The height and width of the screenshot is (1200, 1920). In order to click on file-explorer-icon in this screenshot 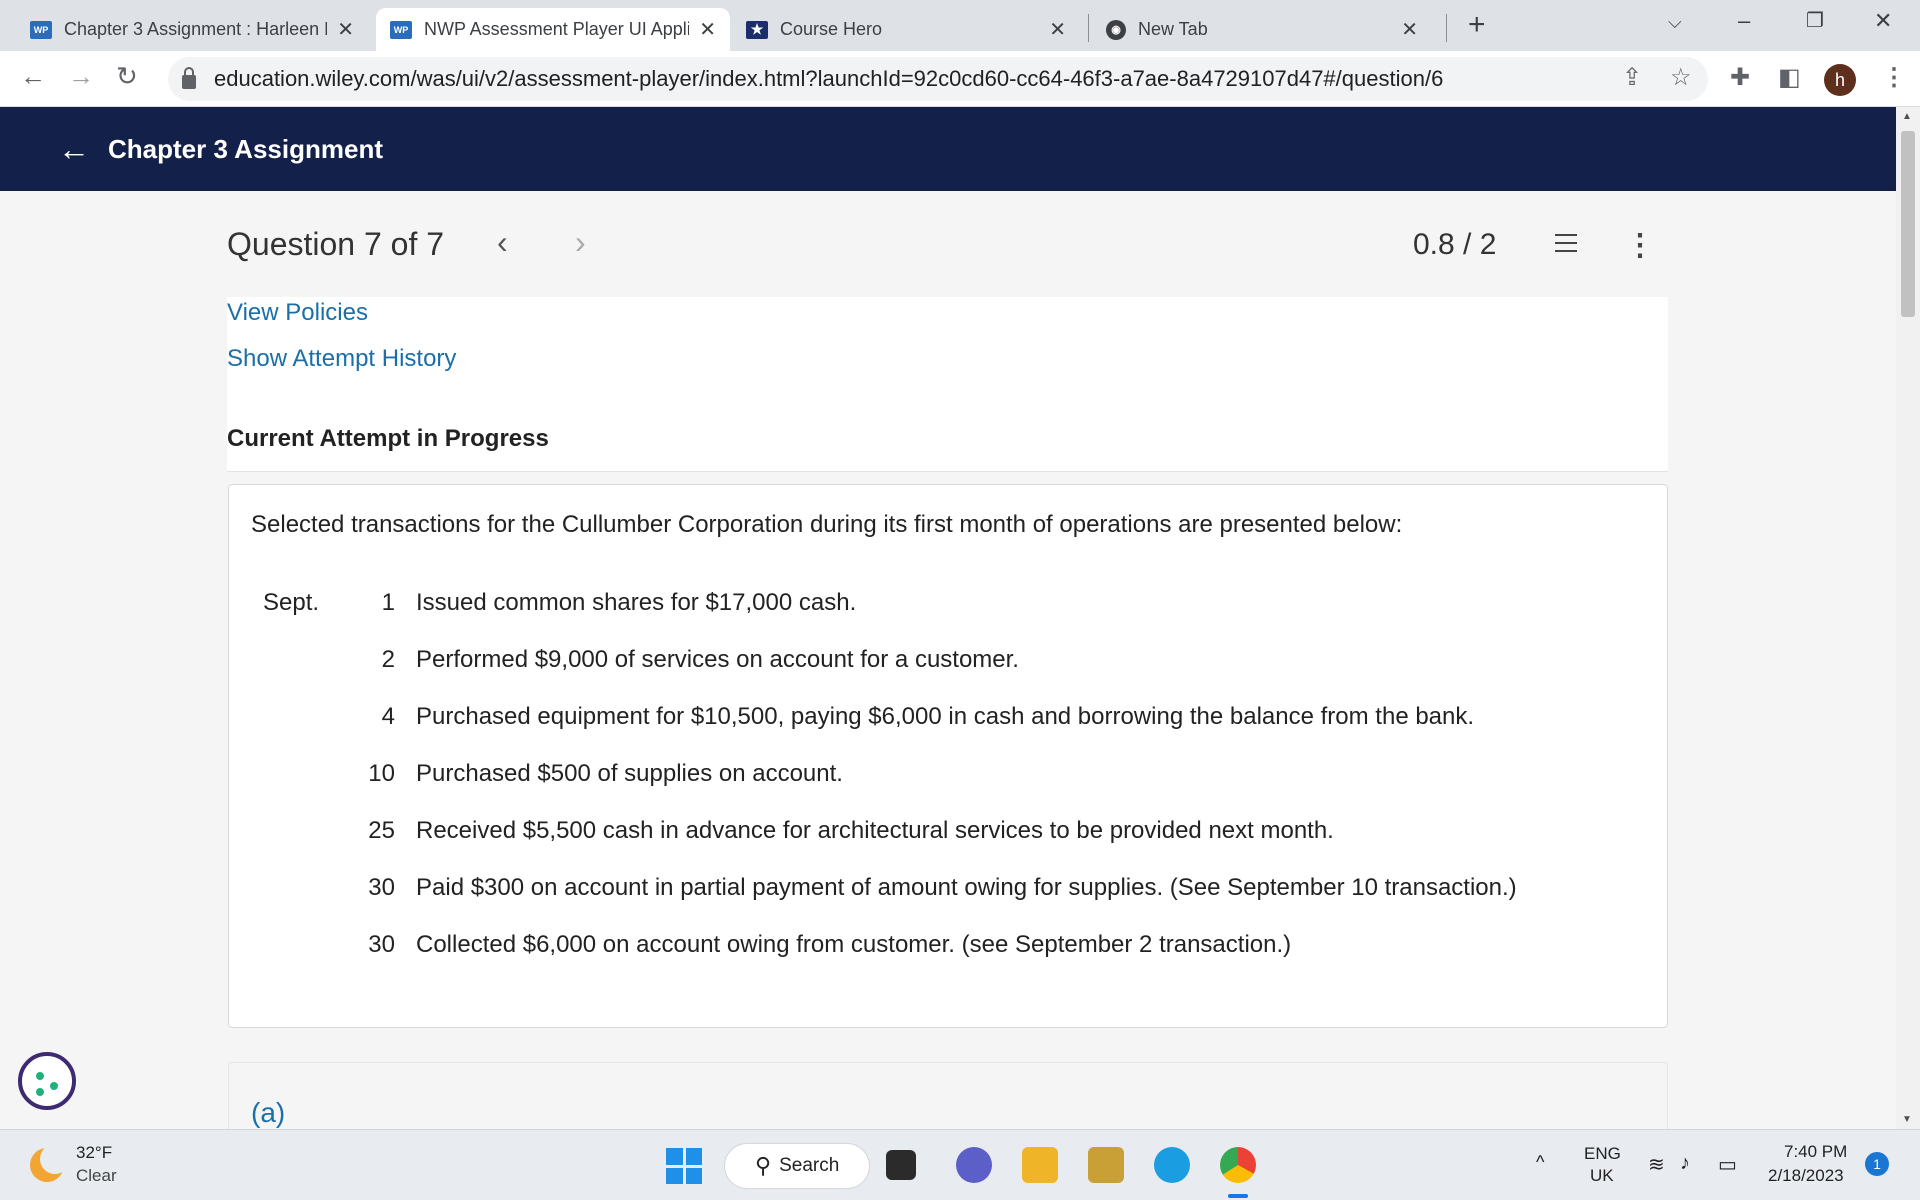, I will do `click(1040, 1165)`.